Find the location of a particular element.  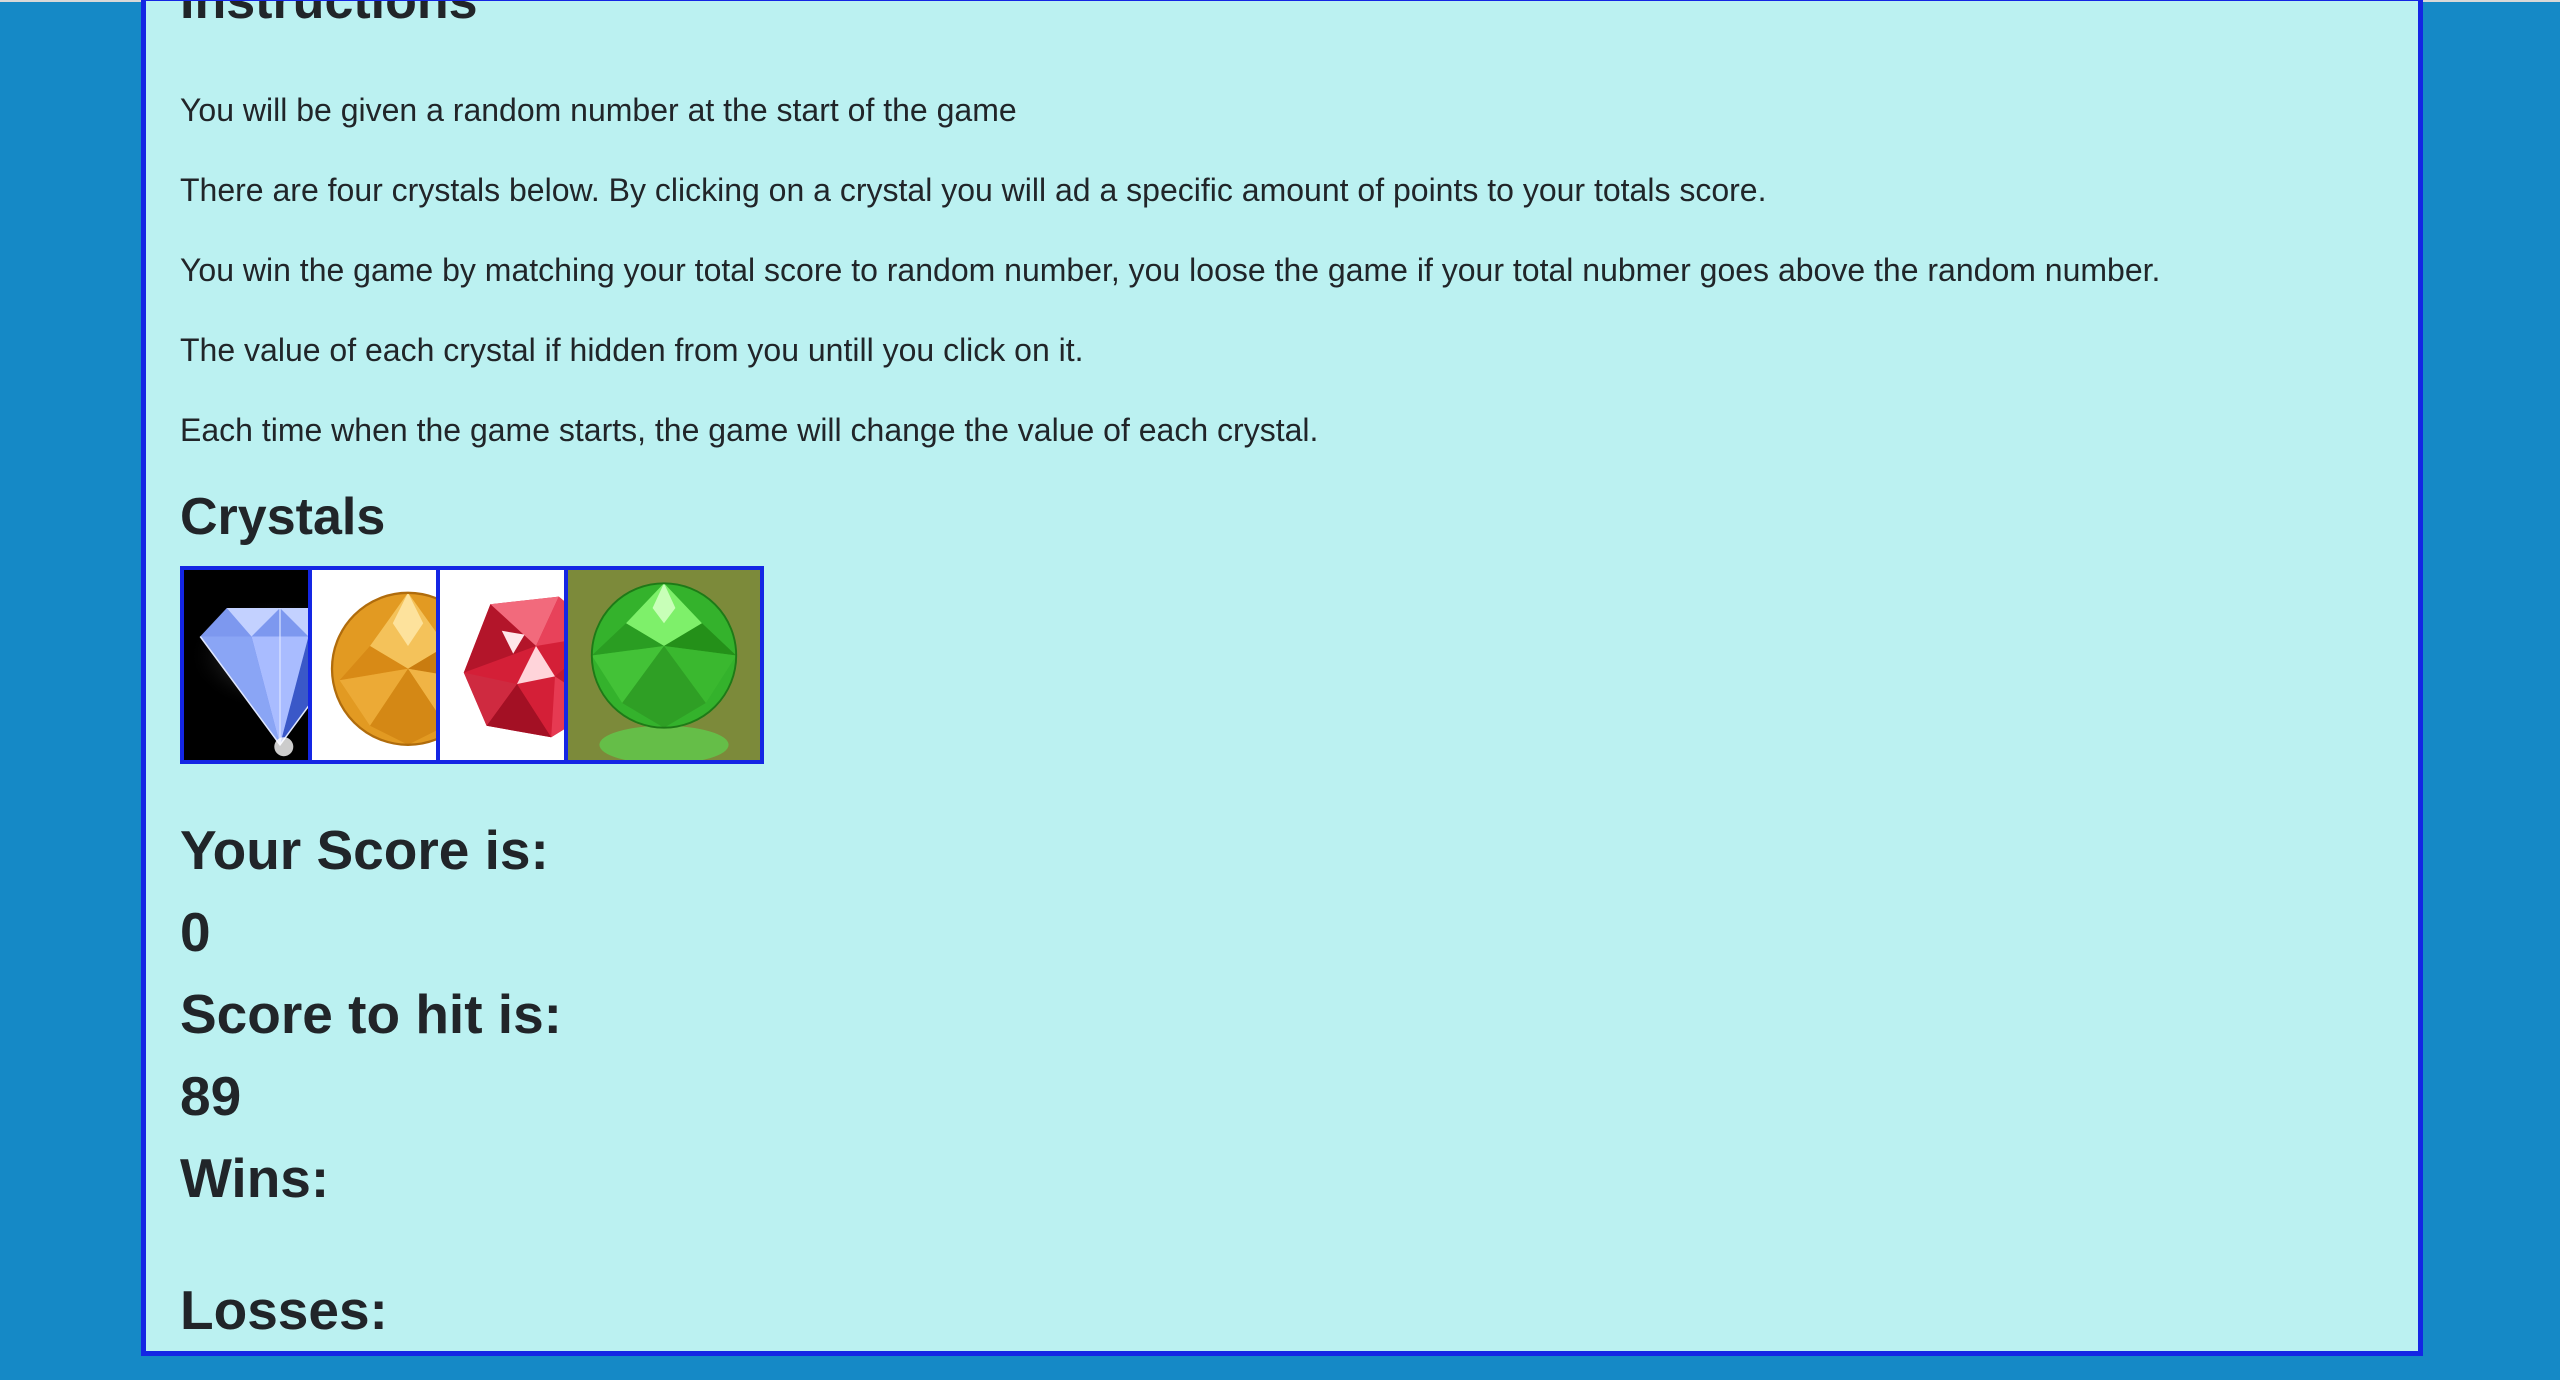

crystals-heading: Crystals is located at coordinates (283, 517).